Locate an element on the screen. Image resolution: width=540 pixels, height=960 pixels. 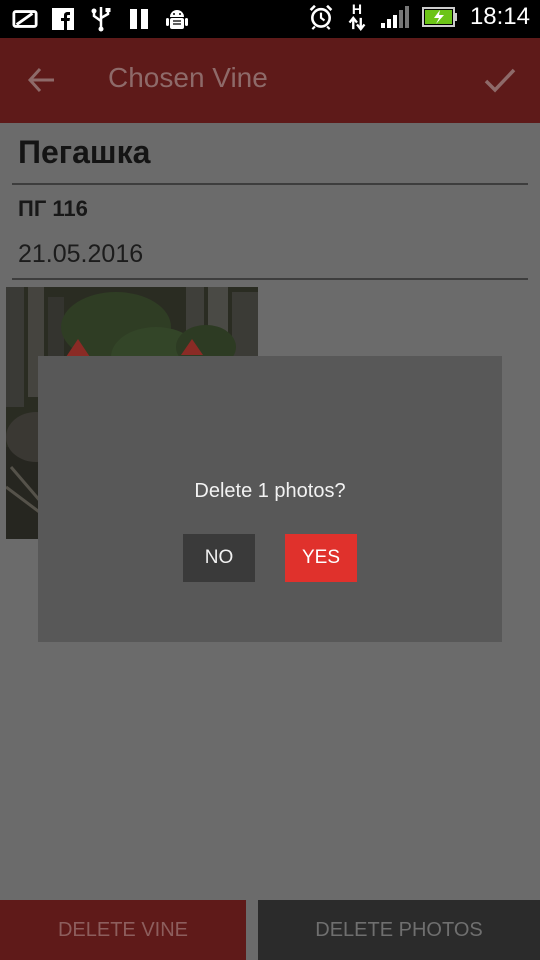
page-title: Chosen Vine is located at coordinates (188, 77).